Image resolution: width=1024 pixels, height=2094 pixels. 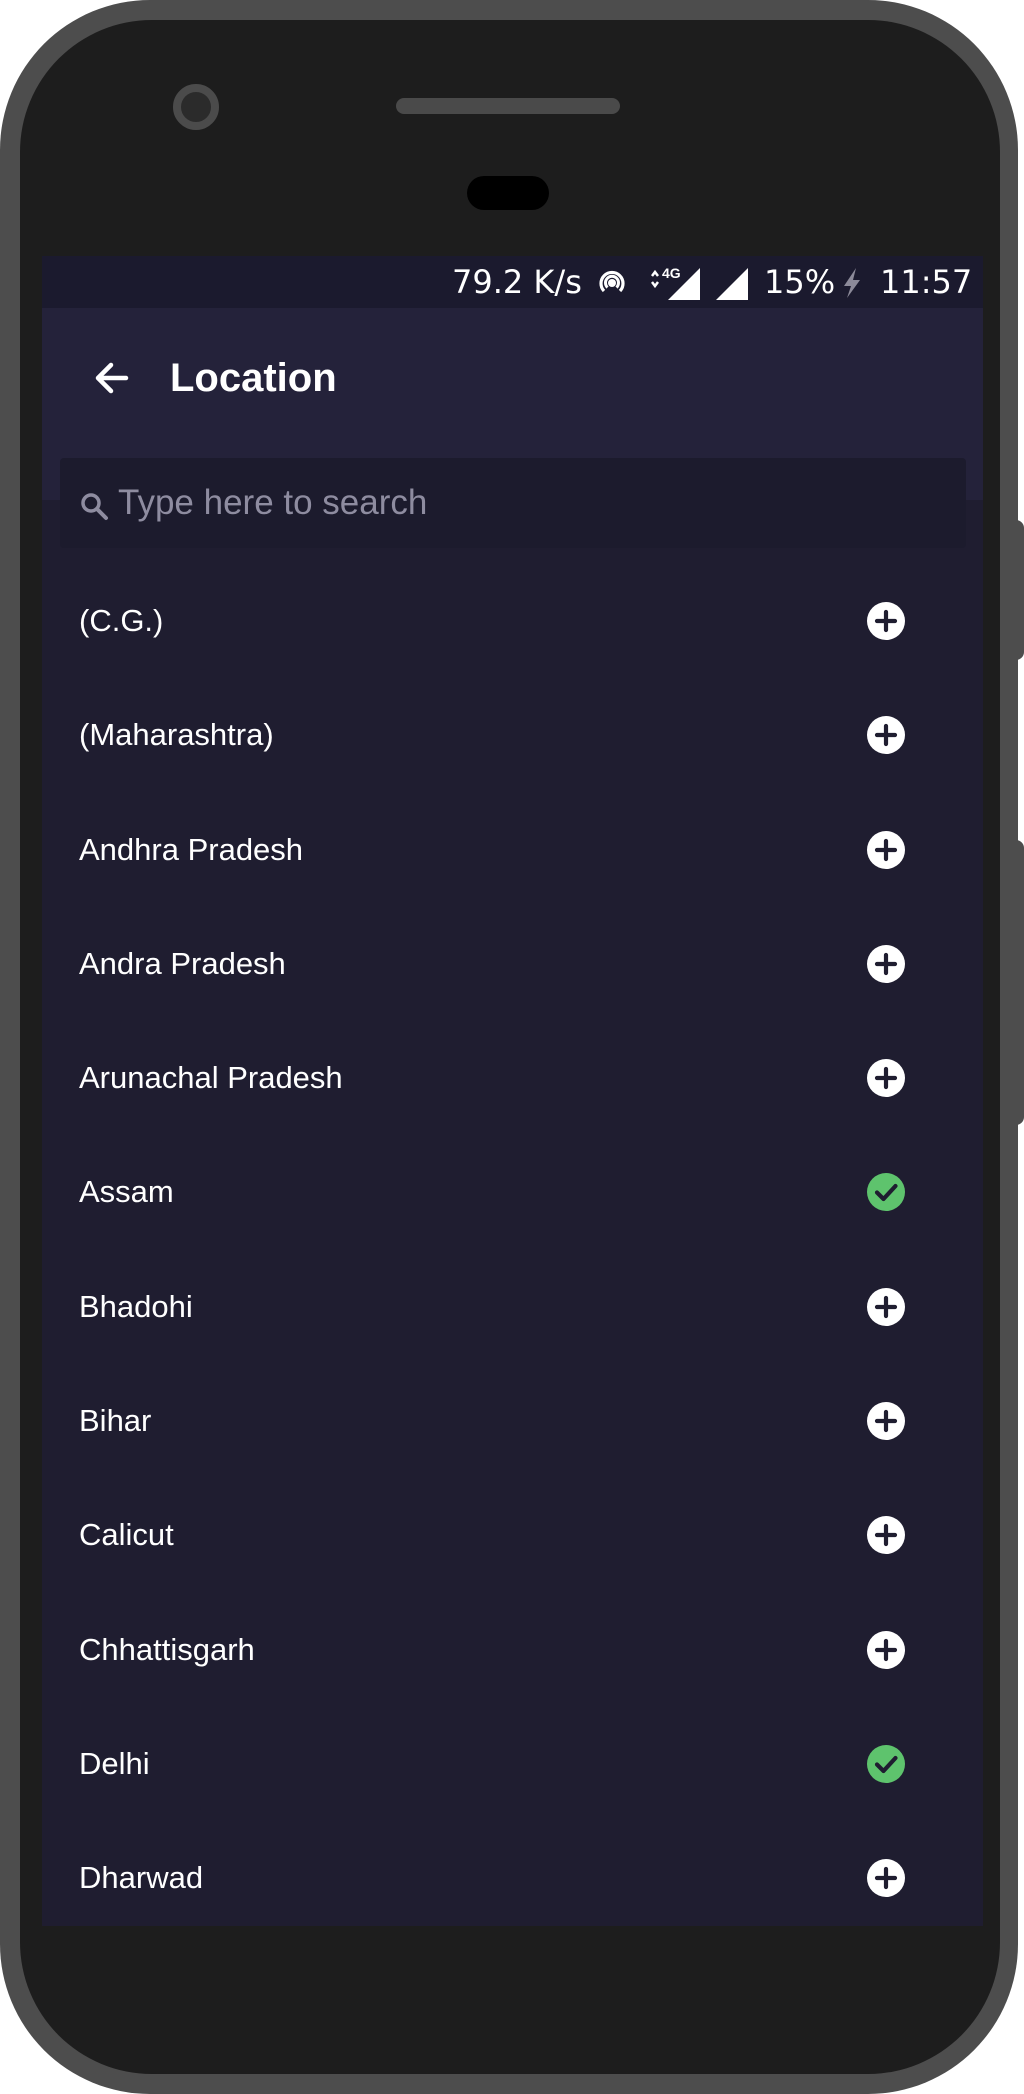 I want to click on list-item: Arunachal Pradesh, so click(x=512, y=1078).